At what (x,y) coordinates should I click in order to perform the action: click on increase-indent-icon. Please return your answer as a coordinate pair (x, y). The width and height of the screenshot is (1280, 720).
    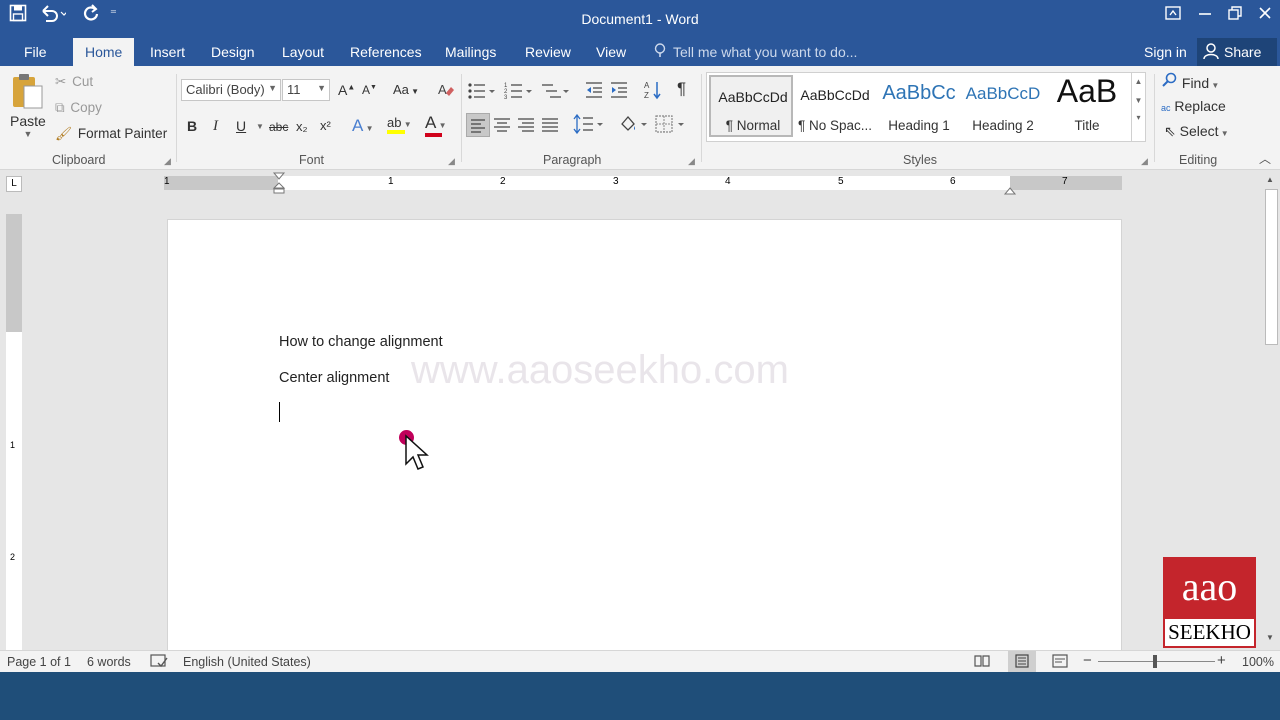
    Looking at the image, I should click on (619, 91).